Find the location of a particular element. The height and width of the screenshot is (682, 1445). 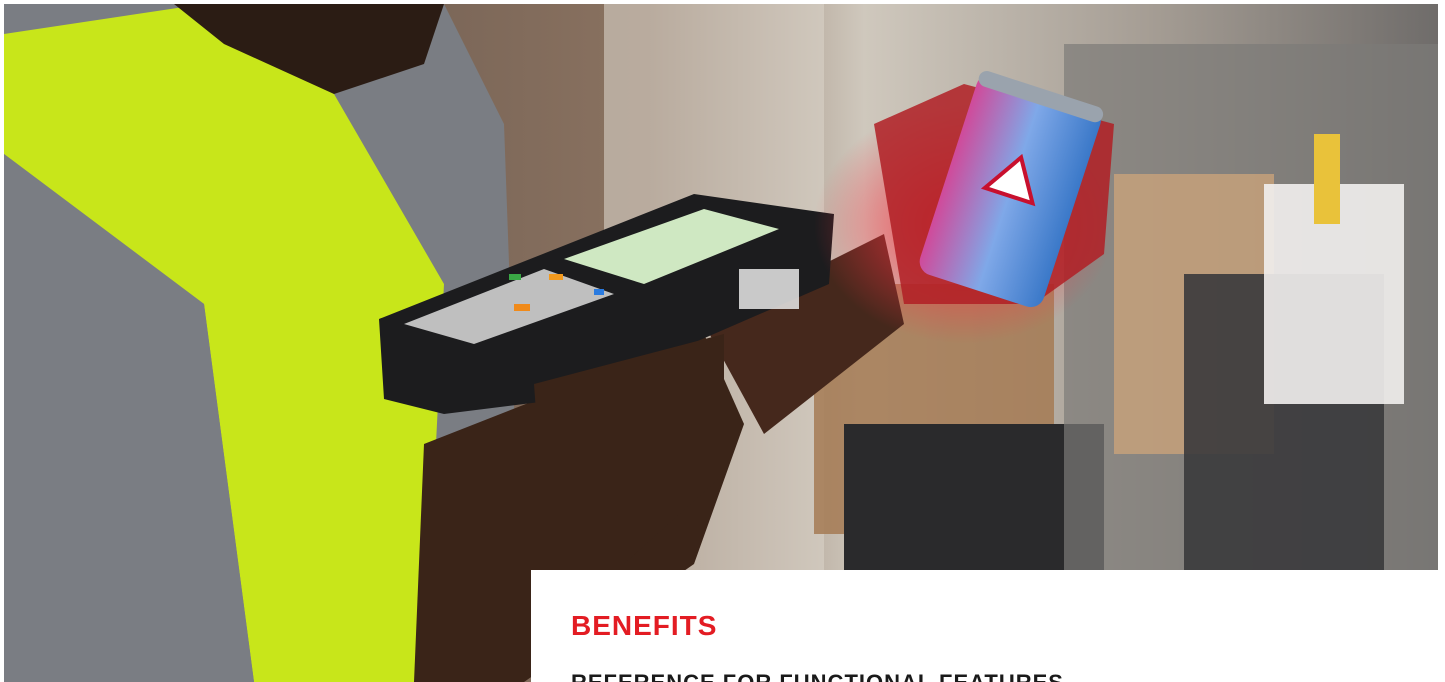

functional-features-subheading: REFERENCE FOR FUNCTIONAL FEATURES is located at coordinates (817, 676).